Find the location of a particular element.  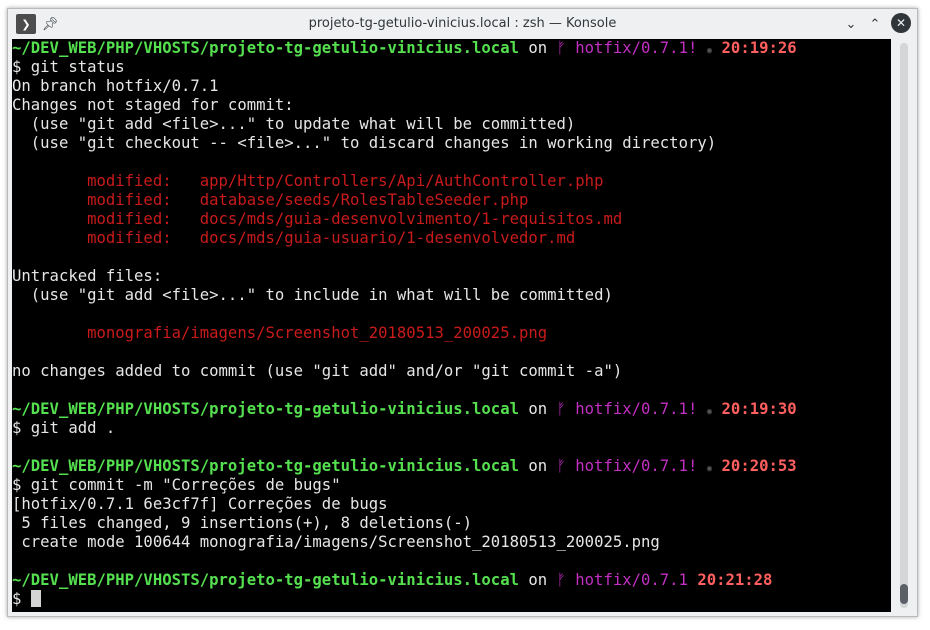

prompt-branch: hotfix/0.7.1 is located at coordinates (631, 580).